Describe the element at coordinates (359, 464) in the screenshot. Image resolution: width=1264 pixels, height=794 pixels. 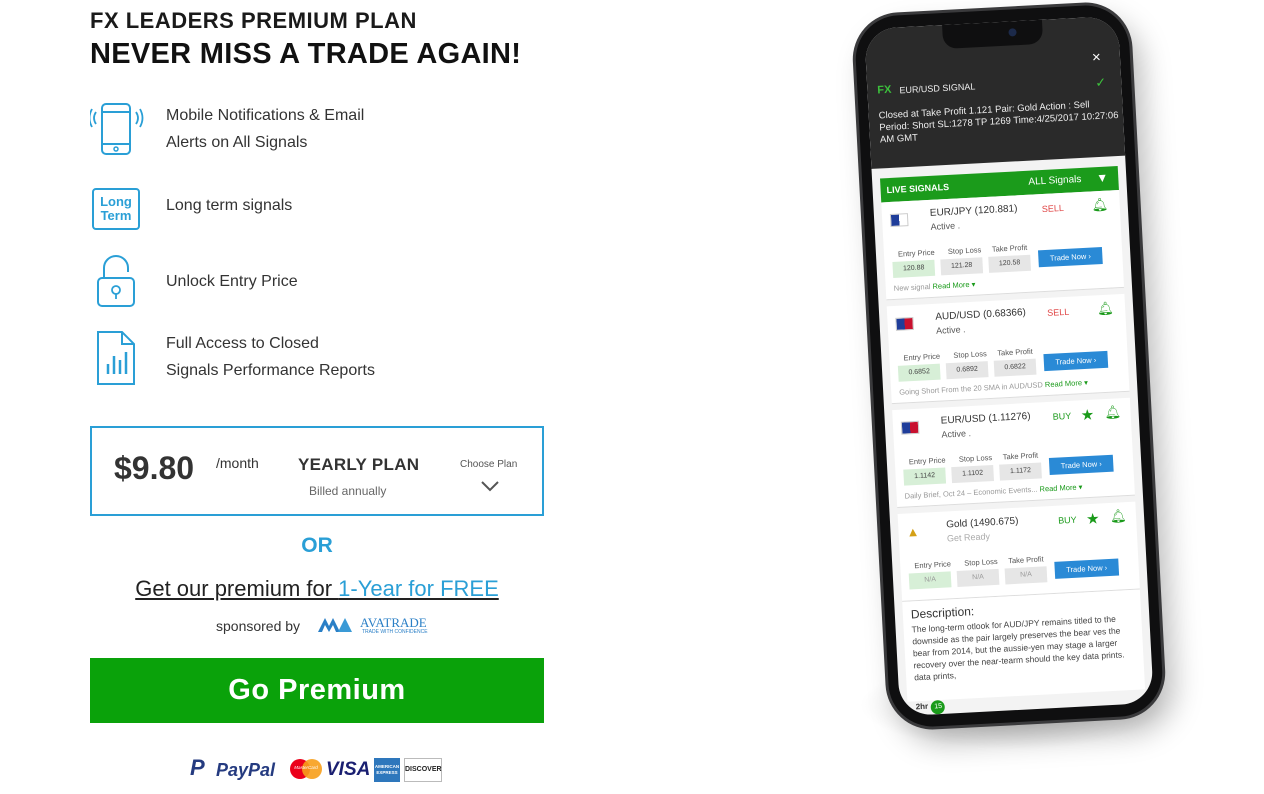
I see `plan-name: YEARLY PLAN` at that location.